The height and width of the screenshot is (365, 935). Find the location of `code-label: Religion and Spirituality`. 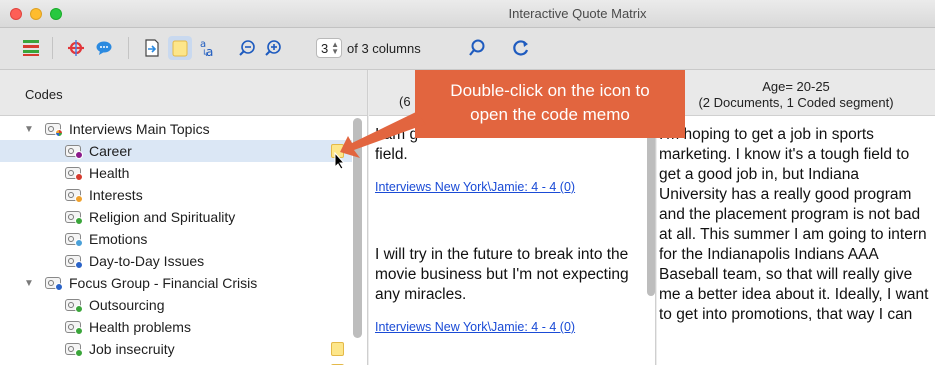

code-label: Religion and Spirituality is located at coordinates (162, 217).